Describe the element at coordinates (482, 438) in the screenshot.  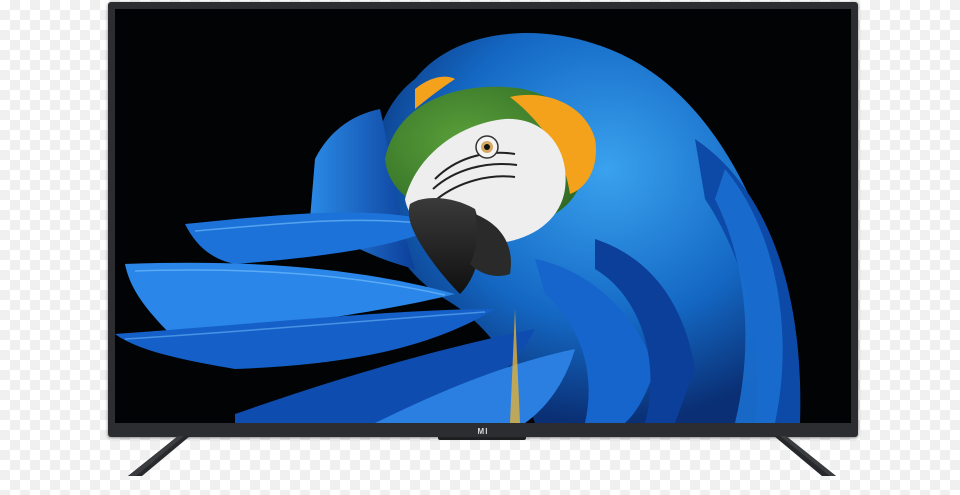
I see `ir-sensor-bar` at that location.